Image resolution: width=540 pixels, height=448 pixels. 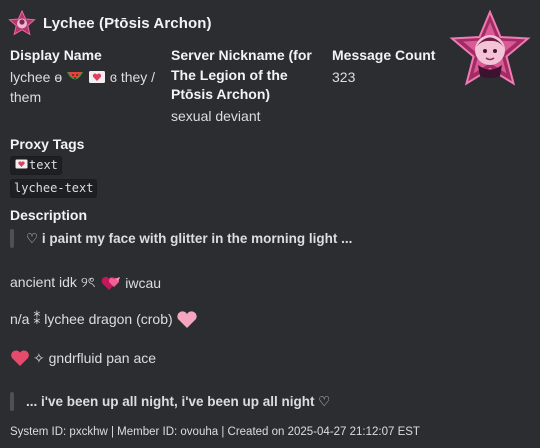 I want to click on proxy-tag-code: text, so click(x=36, y=165).